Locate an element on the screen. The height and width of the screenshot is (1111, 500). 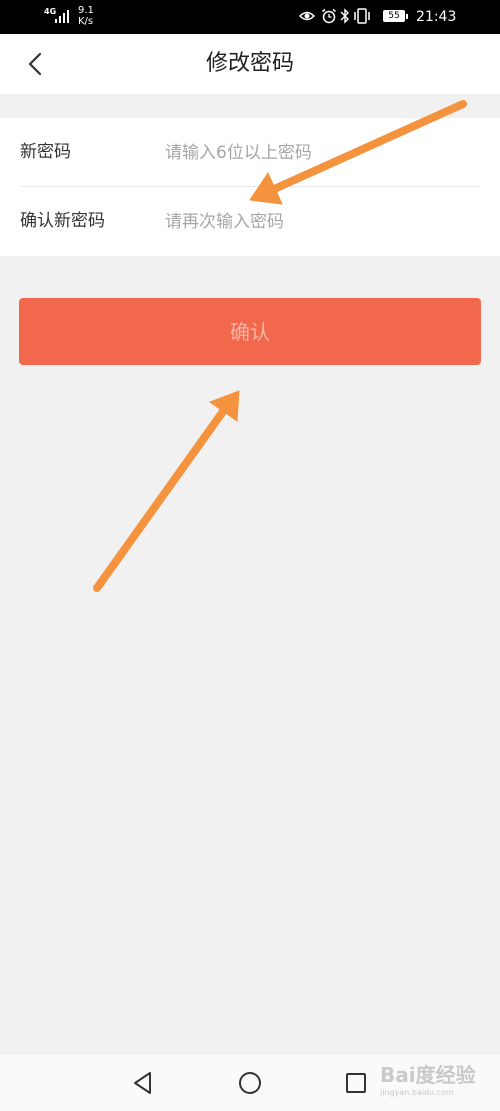
confirm-button: 确认 is located at coordinates (250, 331).